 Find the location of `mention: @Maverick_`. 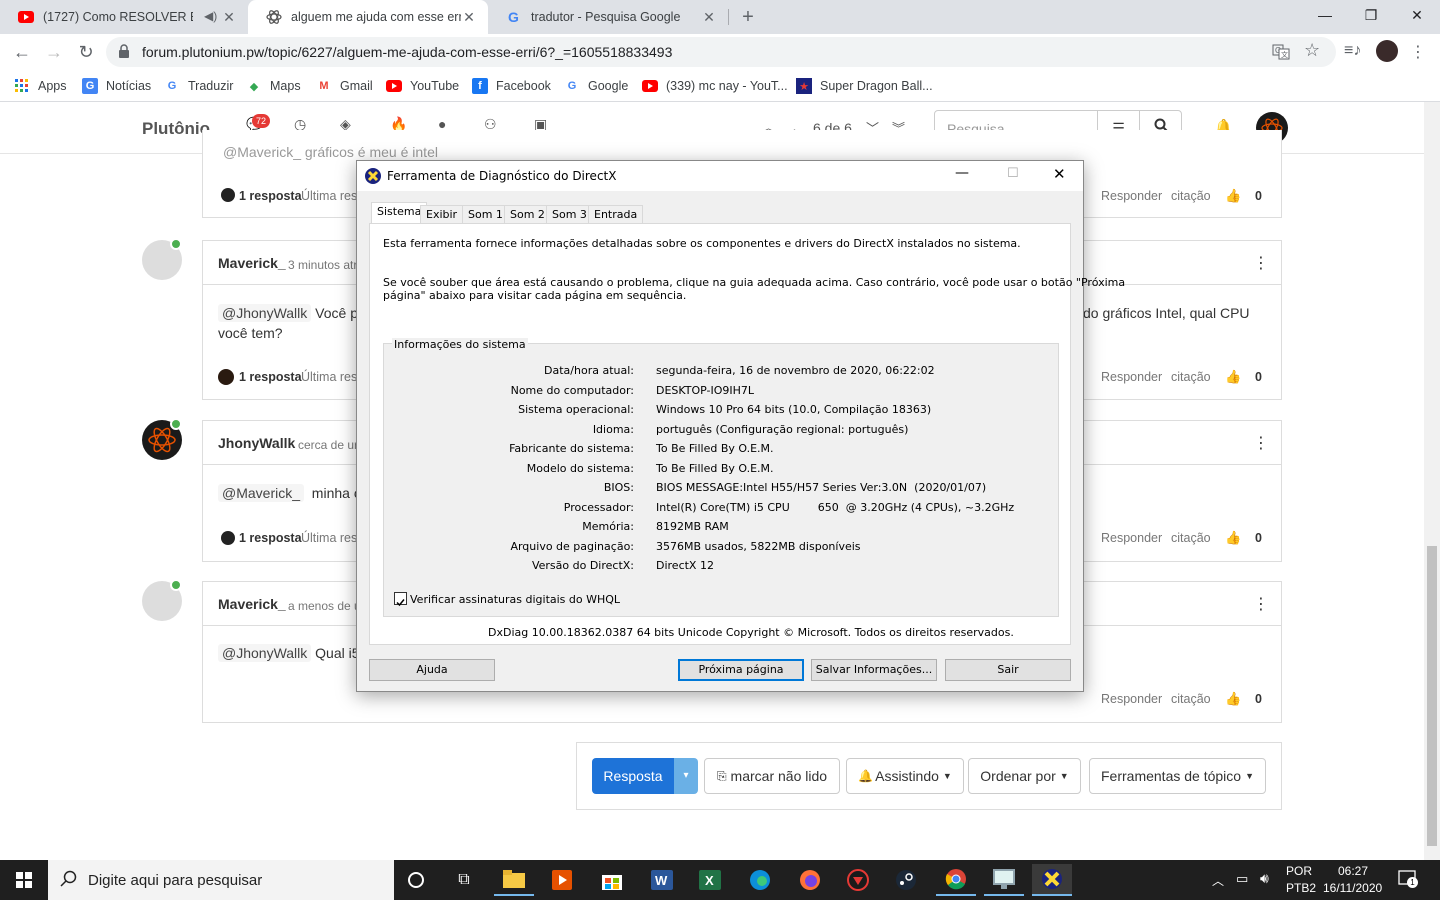

mention: @Maverick_ is located at coordinates (261, 493).